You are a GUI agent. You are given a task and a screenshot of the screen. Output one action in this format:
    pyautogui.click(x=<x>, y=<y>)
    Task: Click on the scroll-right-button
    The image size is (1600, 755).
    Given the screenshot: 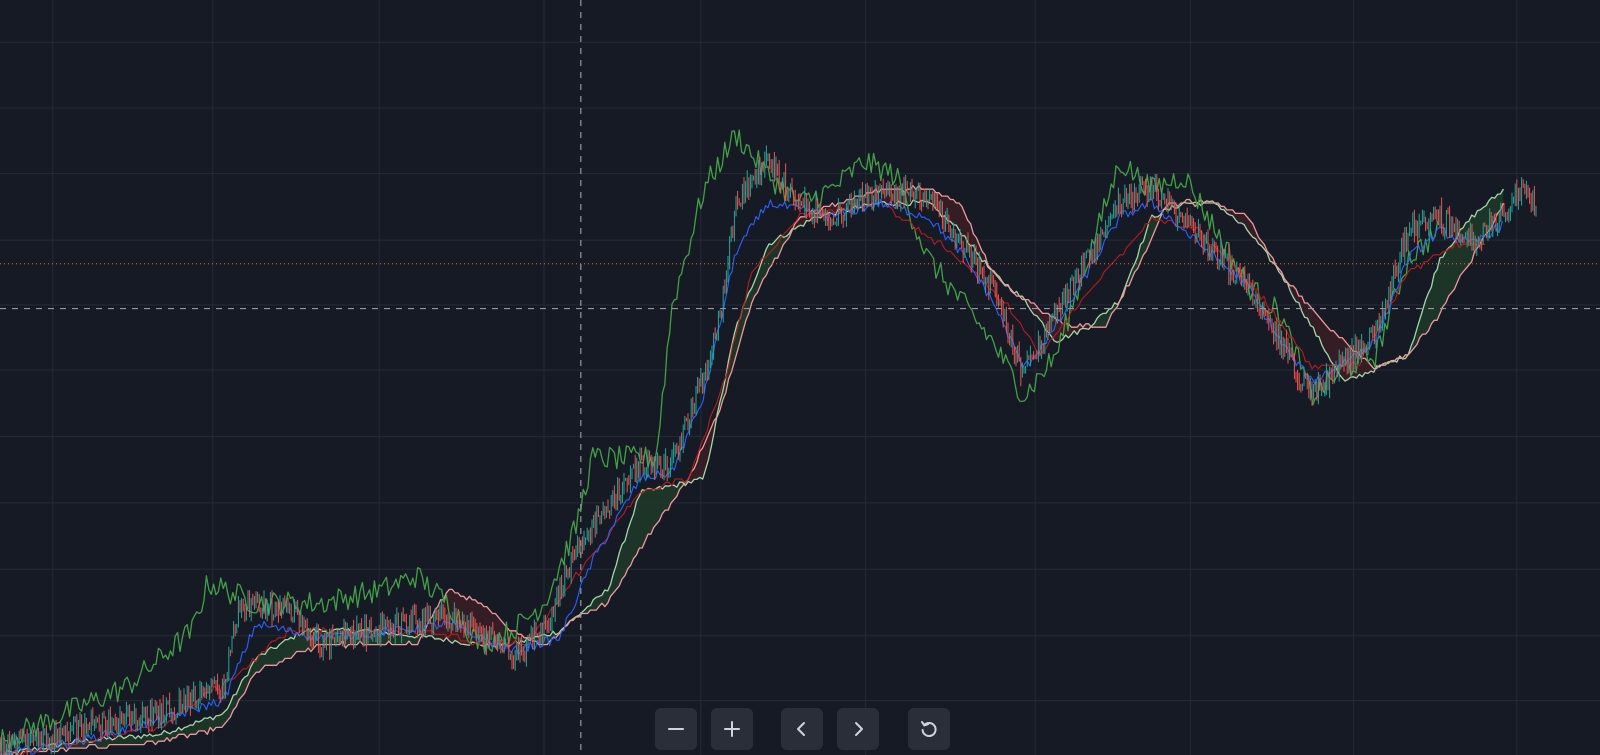 What is the action you would take?
    pyautogui.click(x=858, y=729)
    